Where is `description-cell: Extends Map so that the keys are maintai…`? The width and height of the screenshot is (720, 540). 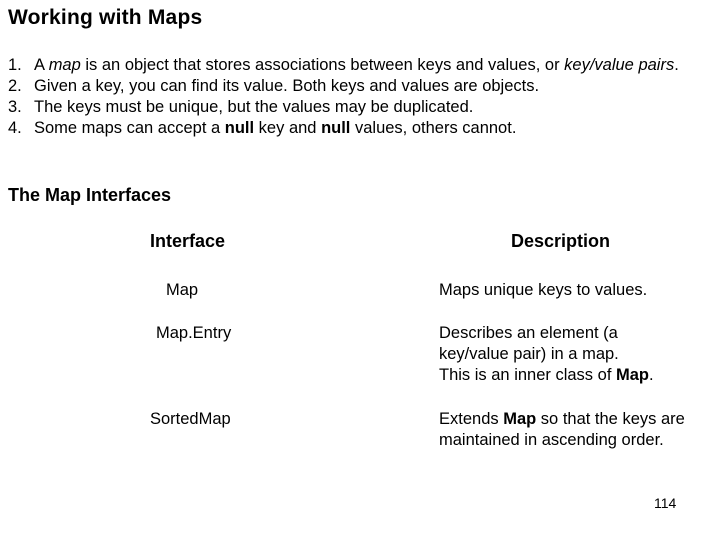
description-cell: Extends Map so that the keys are maintai… is located at coordinates (562, 429).